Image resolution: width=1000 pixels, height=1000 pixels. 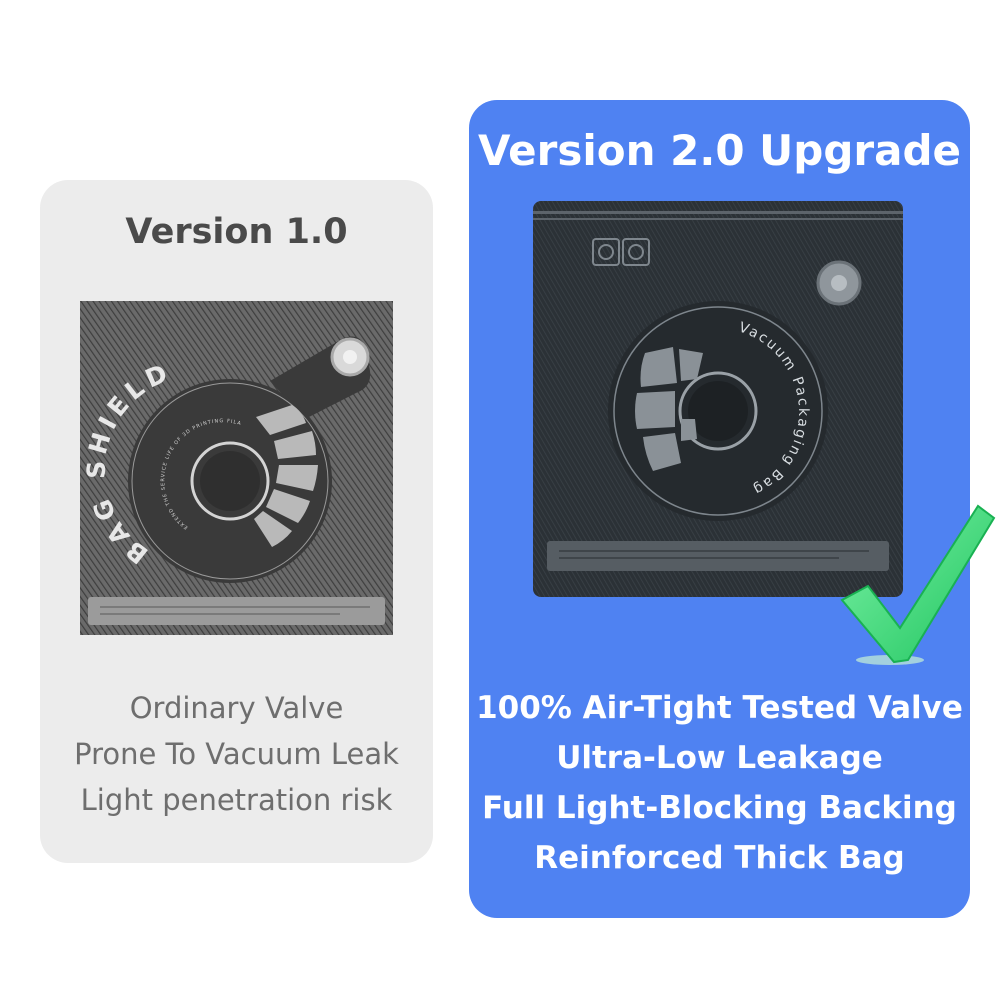 What do you see at coordinates (236, 708) in the screenshot?
I see `version-1-feature: Ordinary Valve` at bounding box center [236, 708].